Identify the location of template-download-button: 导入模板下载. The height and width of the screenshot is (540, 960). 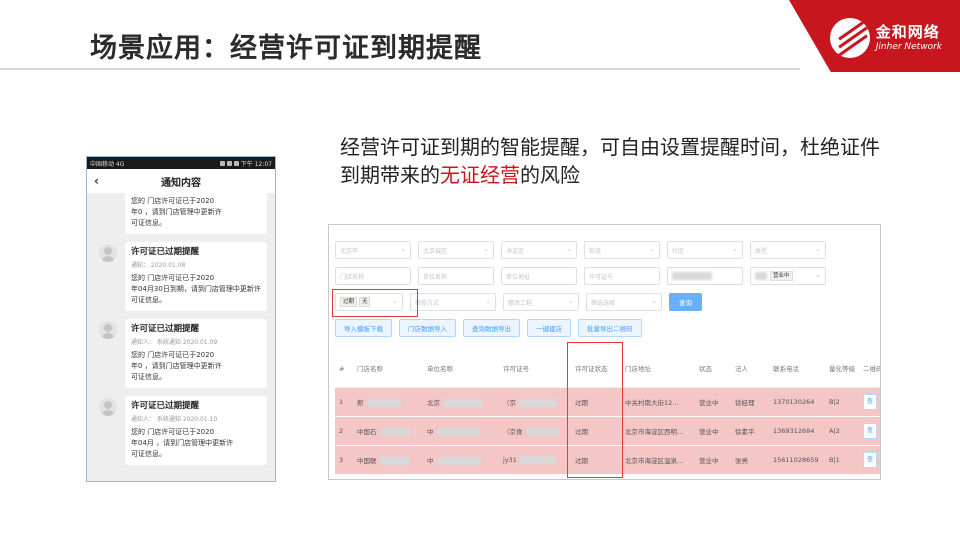
(363, 328).